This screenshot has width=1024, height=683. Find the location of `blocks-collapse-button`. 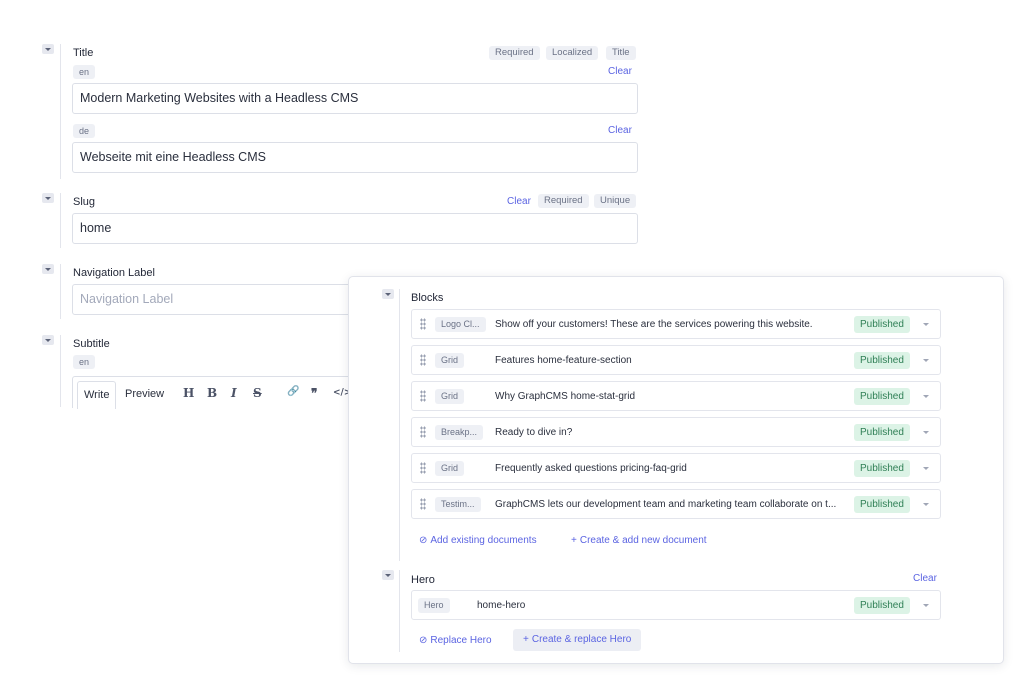

blocks-collapse-button is located at coordinates (388, 294).